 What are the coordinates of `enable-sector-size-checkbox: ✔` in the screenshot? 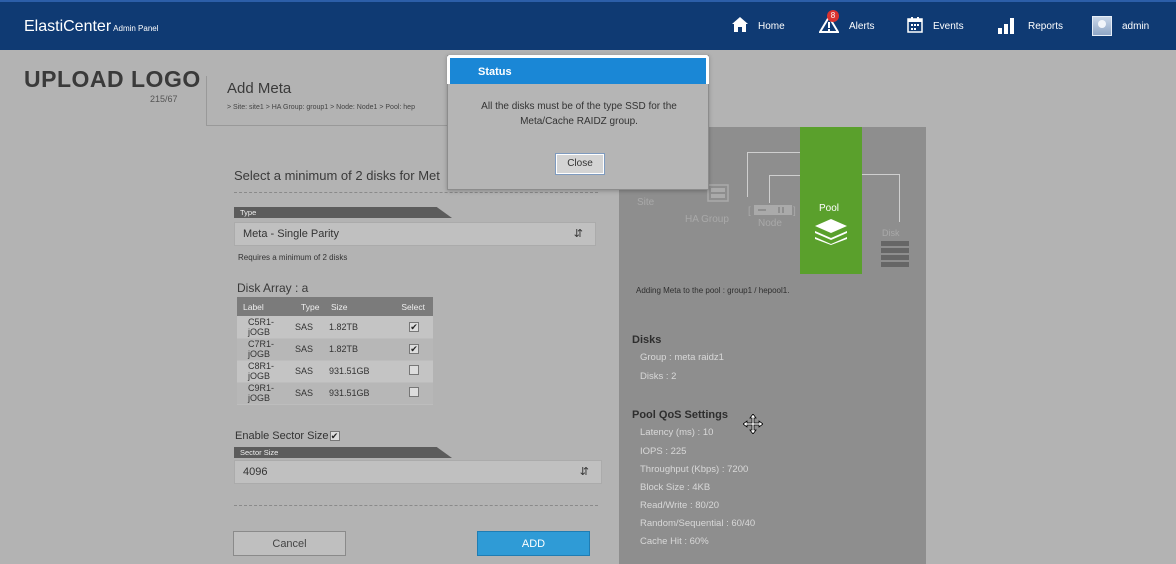 It's located at (334, 436).